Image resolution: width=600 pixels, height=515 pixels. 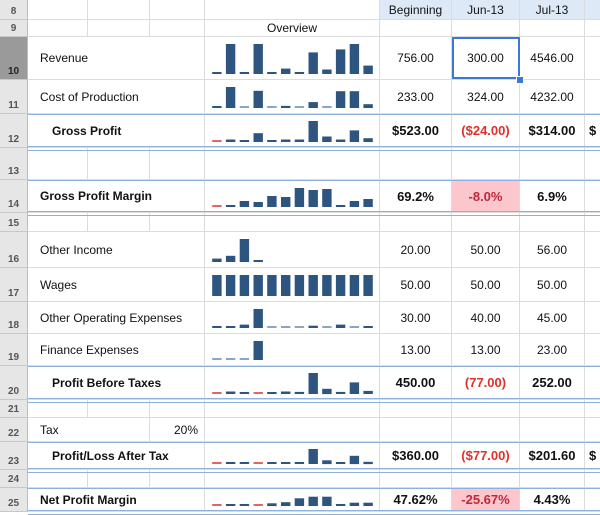 What do you see at coordinates (416, 383) in the screenshot?
I see `pbt-beginning: 450.00` at bounding box center [416, 383].